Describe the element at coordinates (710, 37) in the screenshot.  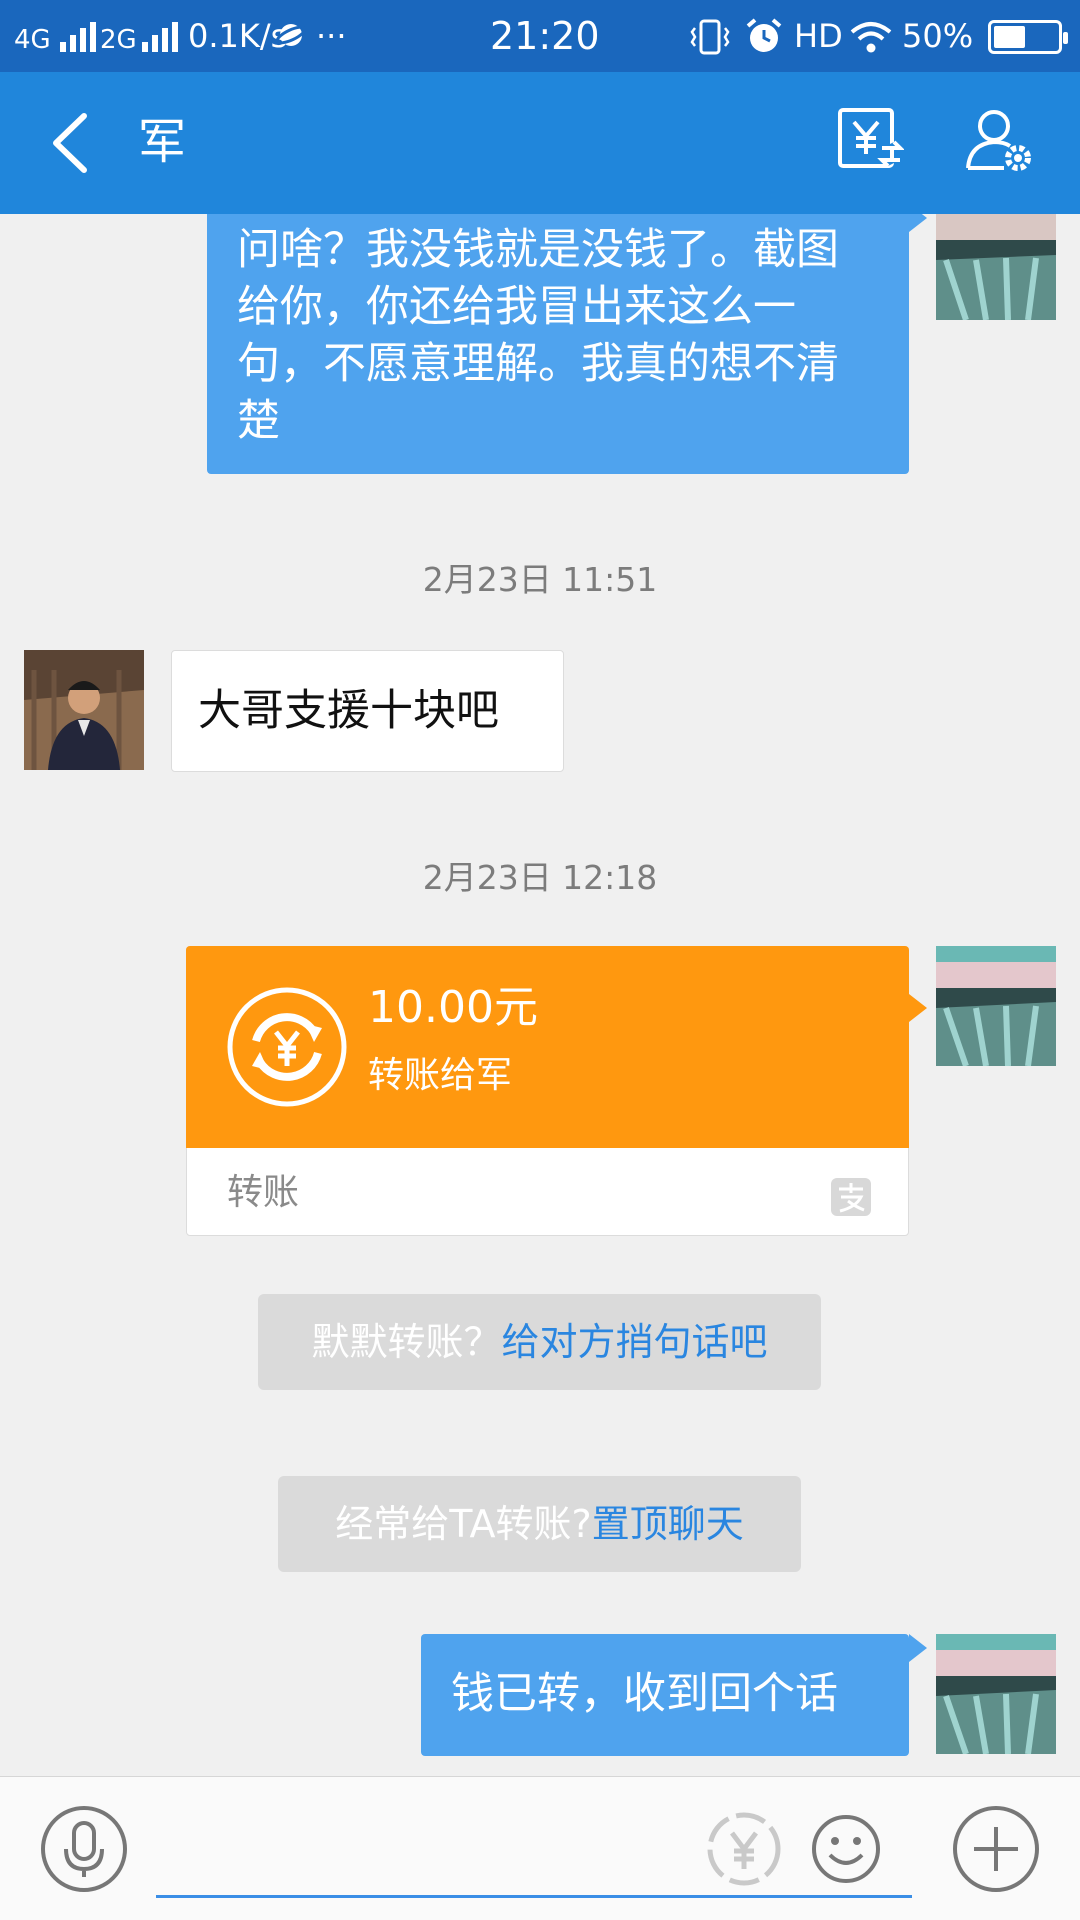
I see `vibrate-icon` at that location.